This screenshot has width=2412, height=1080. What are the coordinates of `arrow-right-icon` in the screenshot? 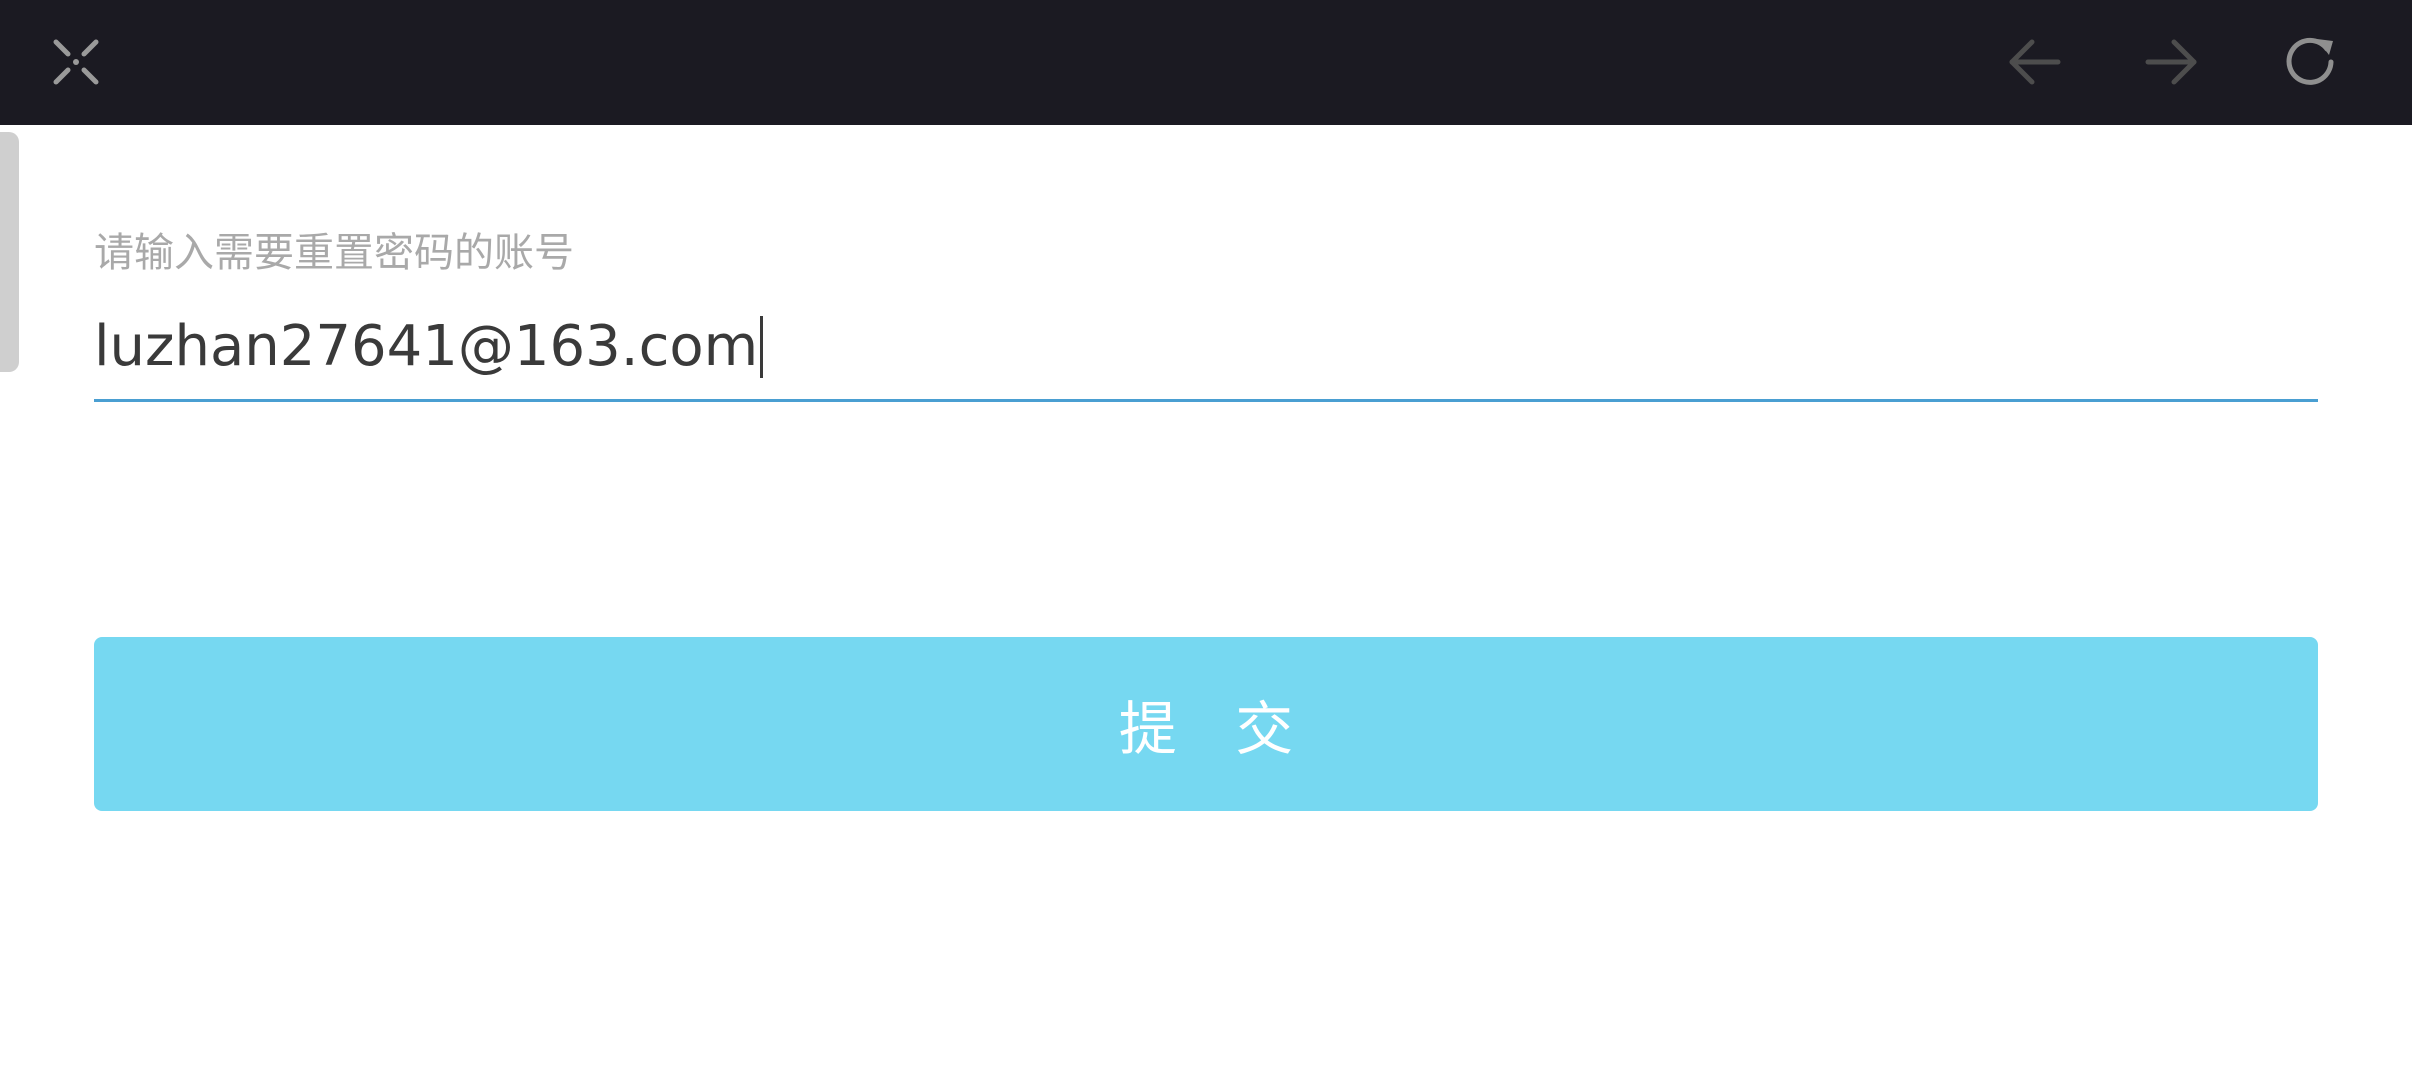 It's located at (2172, 62).